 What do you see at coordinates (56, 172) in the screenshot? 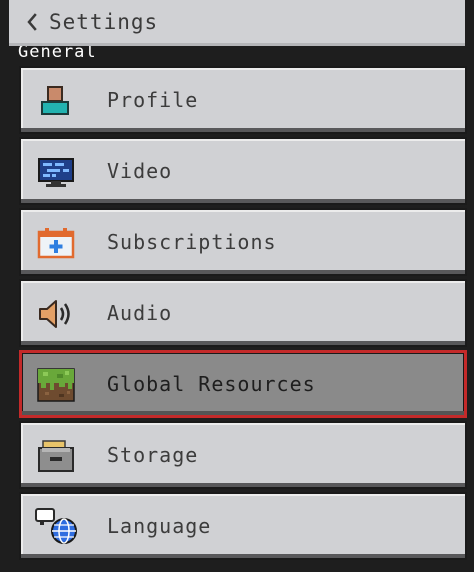
I see `monitor-icon` at bounding box center [56, 172].